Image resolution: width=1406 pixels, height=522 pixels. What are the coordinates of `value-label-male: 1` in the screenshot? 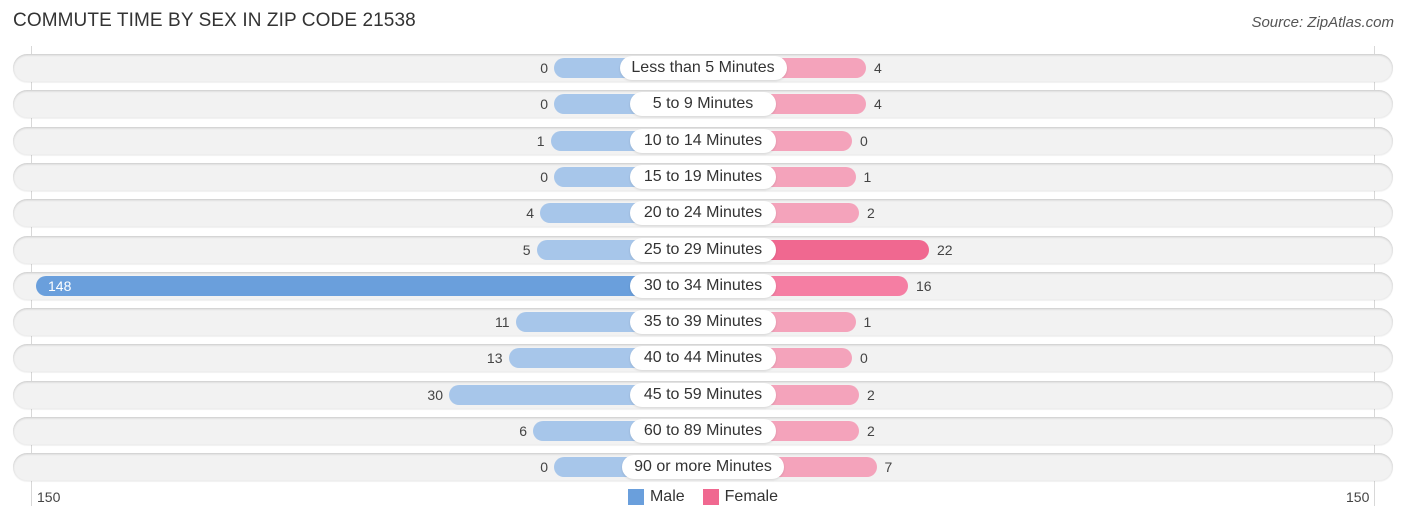 It's located at (540, 140).